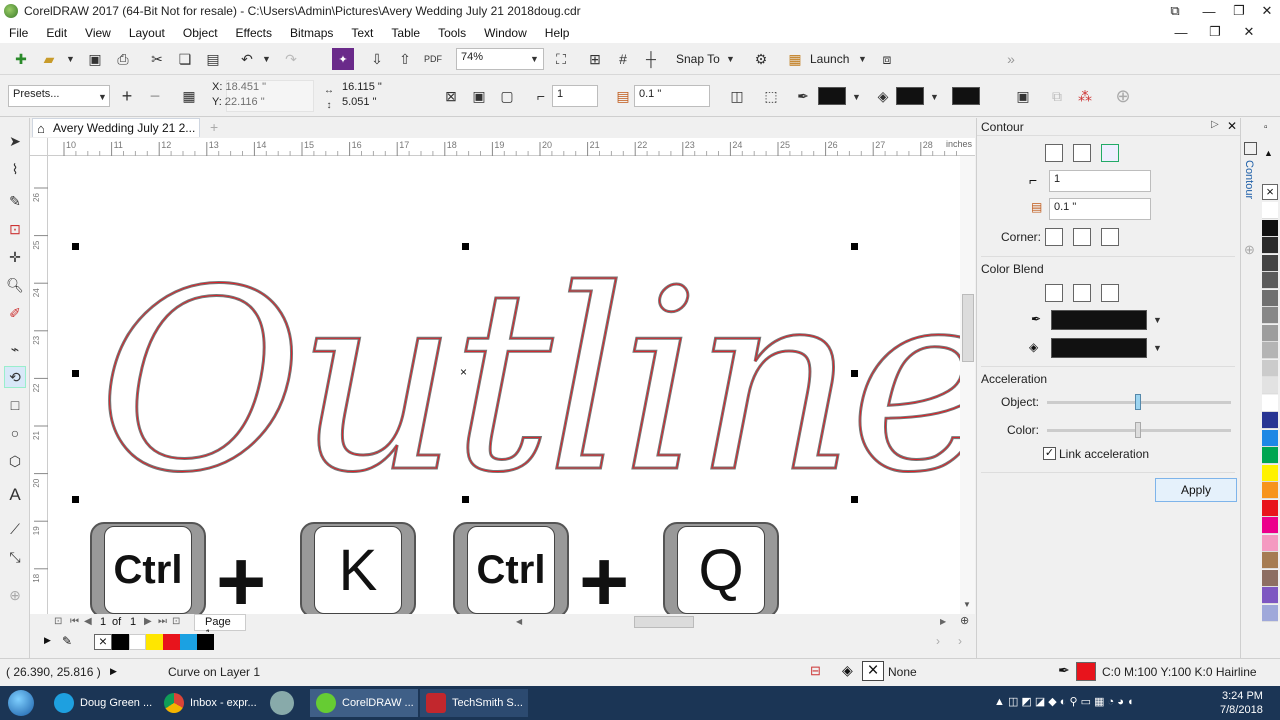 This screenshot has height=720, width=1280. What do you see at coordinates (452, 33) in the screenshot?
I see `menu-tools: Tools` at bounding box center [452, 33].